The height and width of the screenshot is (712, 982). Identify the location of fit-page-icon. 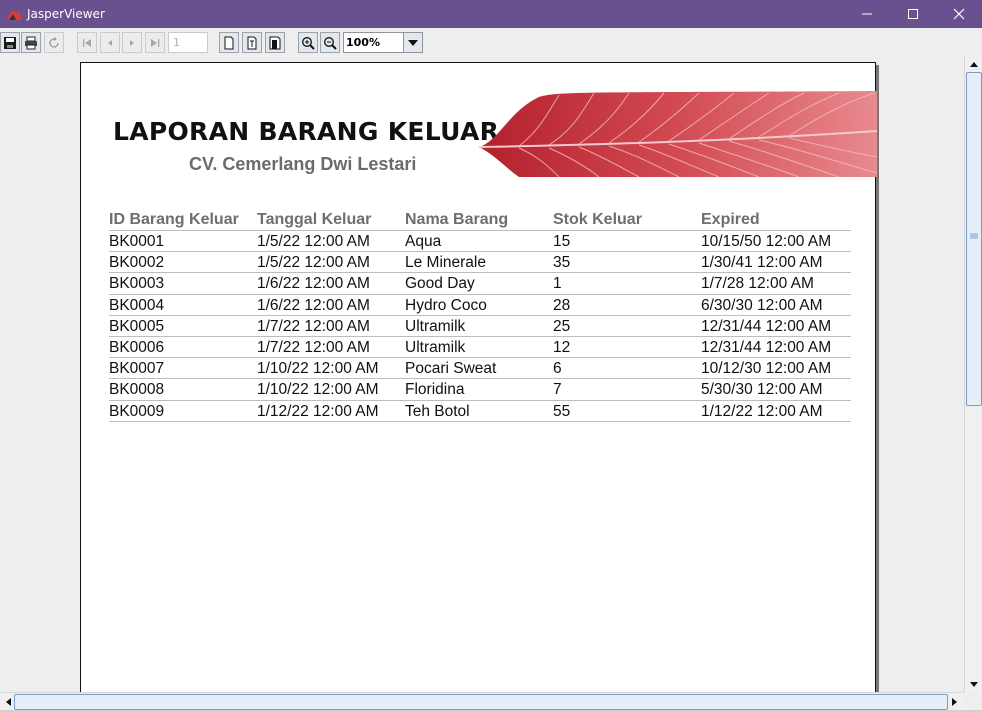
(252, 42).